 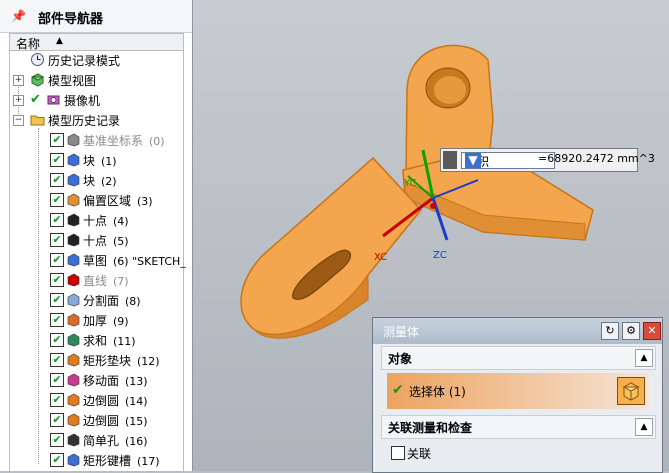 I want to click on feature-name: 直线, so click(x=95, y=281).